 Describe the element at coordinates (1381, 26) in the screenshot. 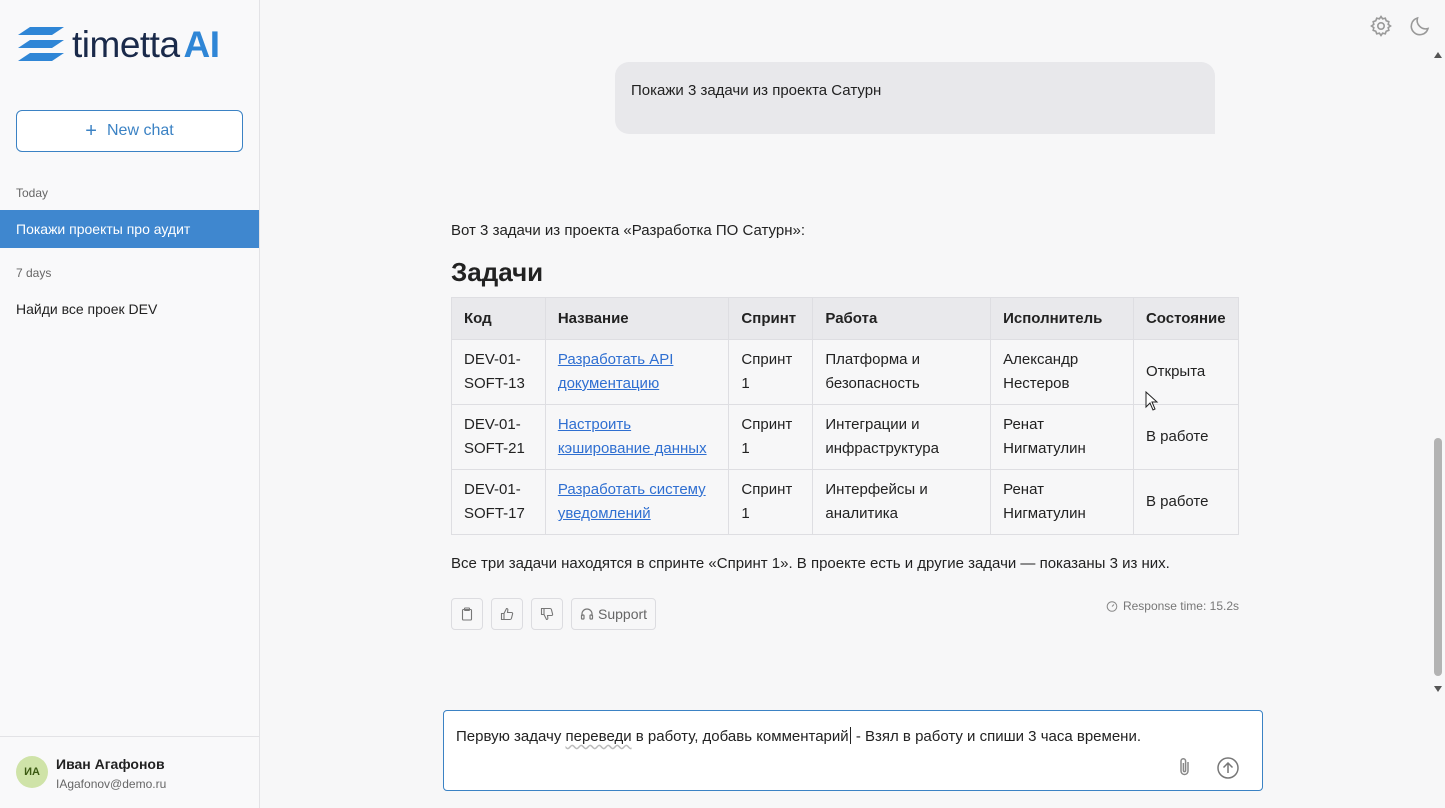

I see `gear-icon` at that location.